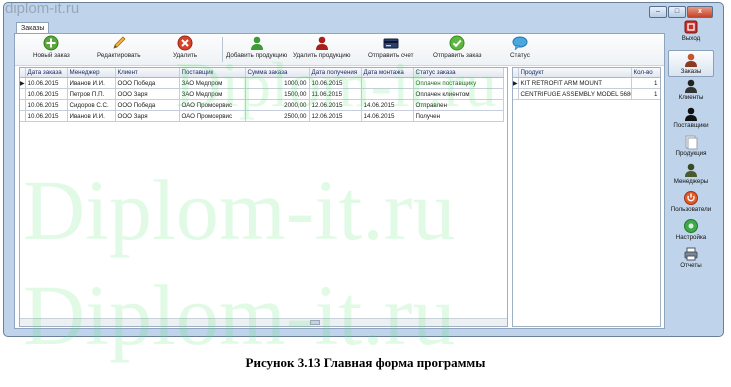  I want to click on sidebar-item-orders: Заказы, so click(691, 63).